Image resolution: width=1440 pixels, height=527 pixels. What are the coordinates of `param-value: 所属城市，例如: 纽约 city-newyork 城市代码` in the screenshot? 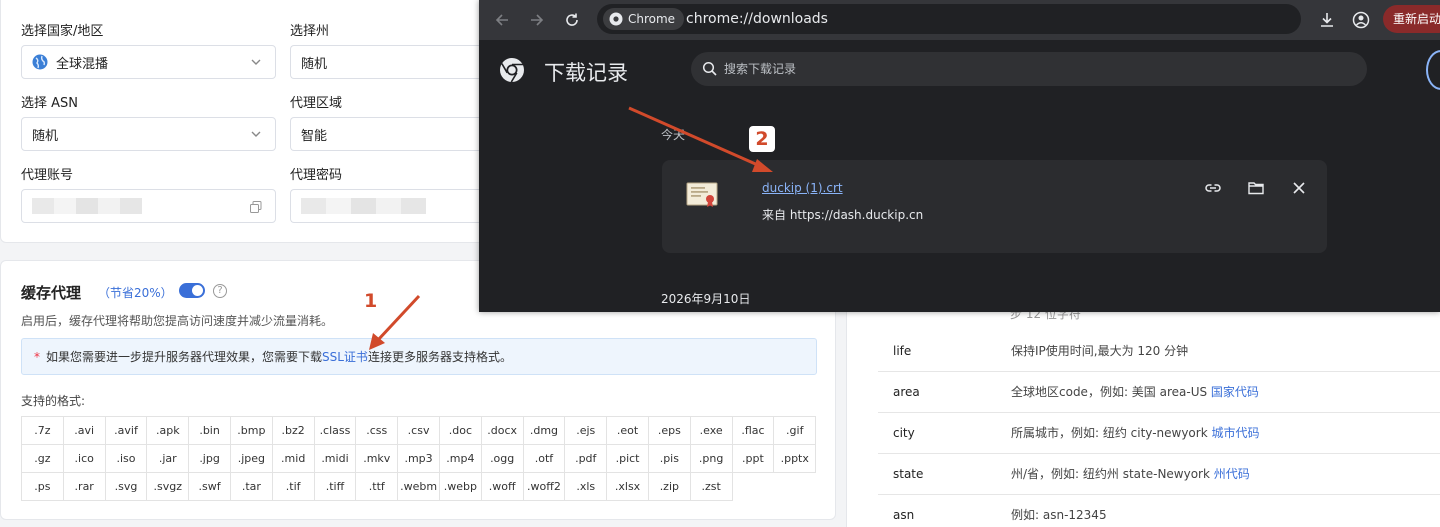 It's located at (1135, 433).